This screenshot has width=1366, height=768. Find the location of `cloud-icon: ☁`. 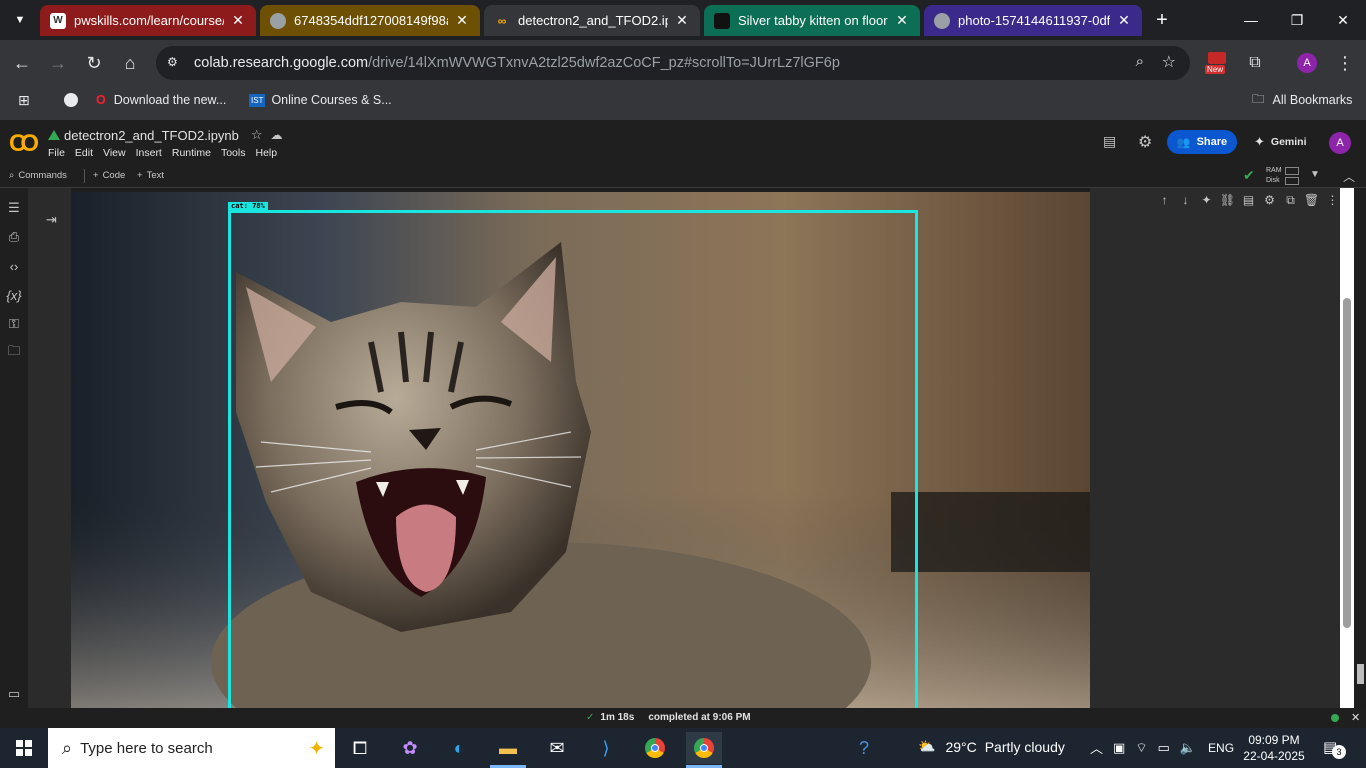

cloud-icon: ☁ is located at coordinates (277, 135).